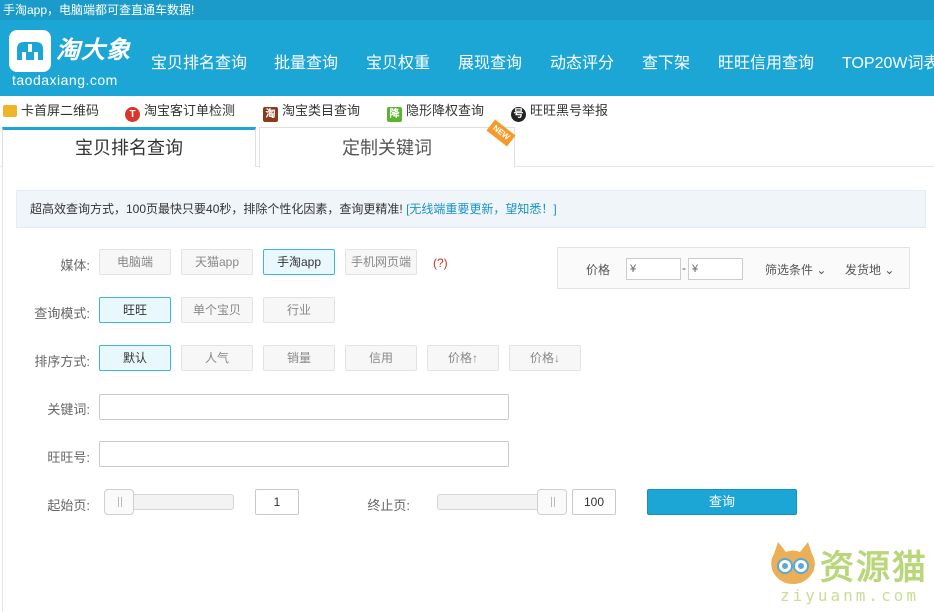 The height and width of the screenshot is (612, 934). What do you see at coordinates (65, 80) in the screenshot?
I see `brand-domain: taodaxiang.com` at bounding box center [65, 80].